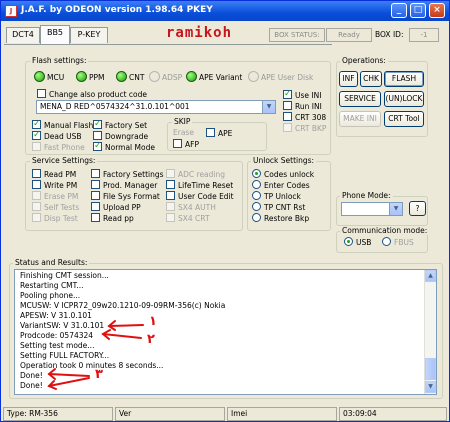 Image resolution: width=450 pixels, height=422 pixels. I want to click on annotation-3: ٣, so click(99, 374).